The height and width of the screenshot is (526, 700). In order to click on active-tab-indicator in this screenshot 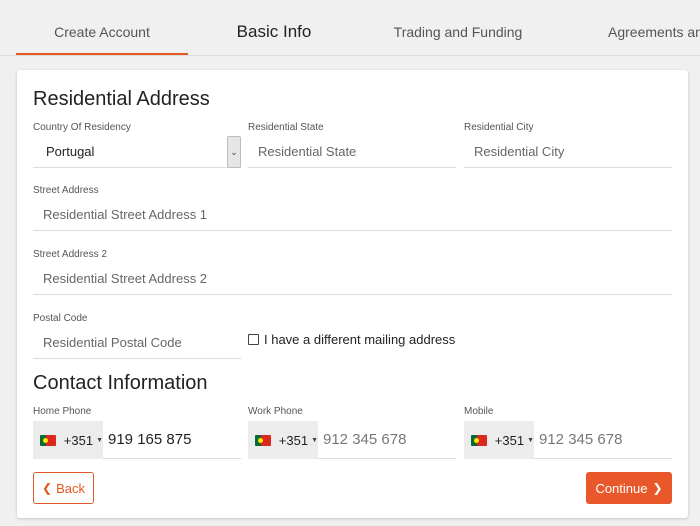, I will do `click(102, 54)`.